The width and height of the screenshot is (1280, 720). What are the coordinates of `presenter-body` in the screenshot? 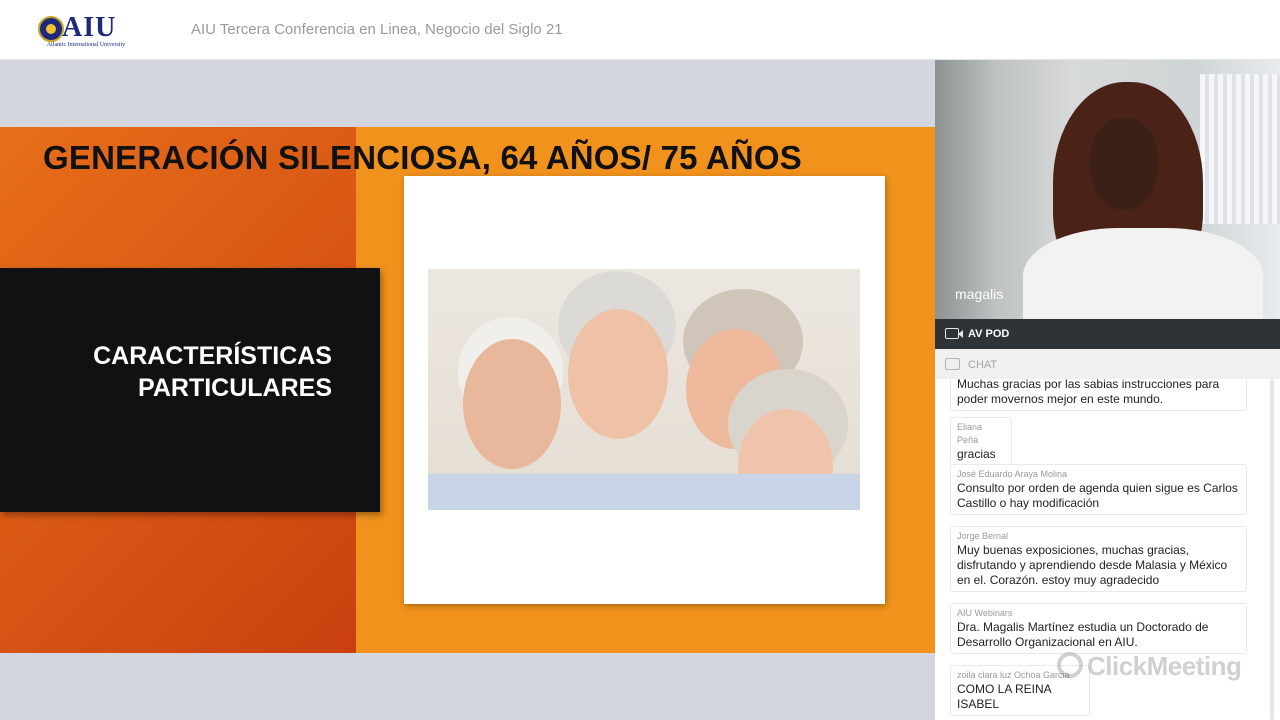 It's located at (1143, 273).